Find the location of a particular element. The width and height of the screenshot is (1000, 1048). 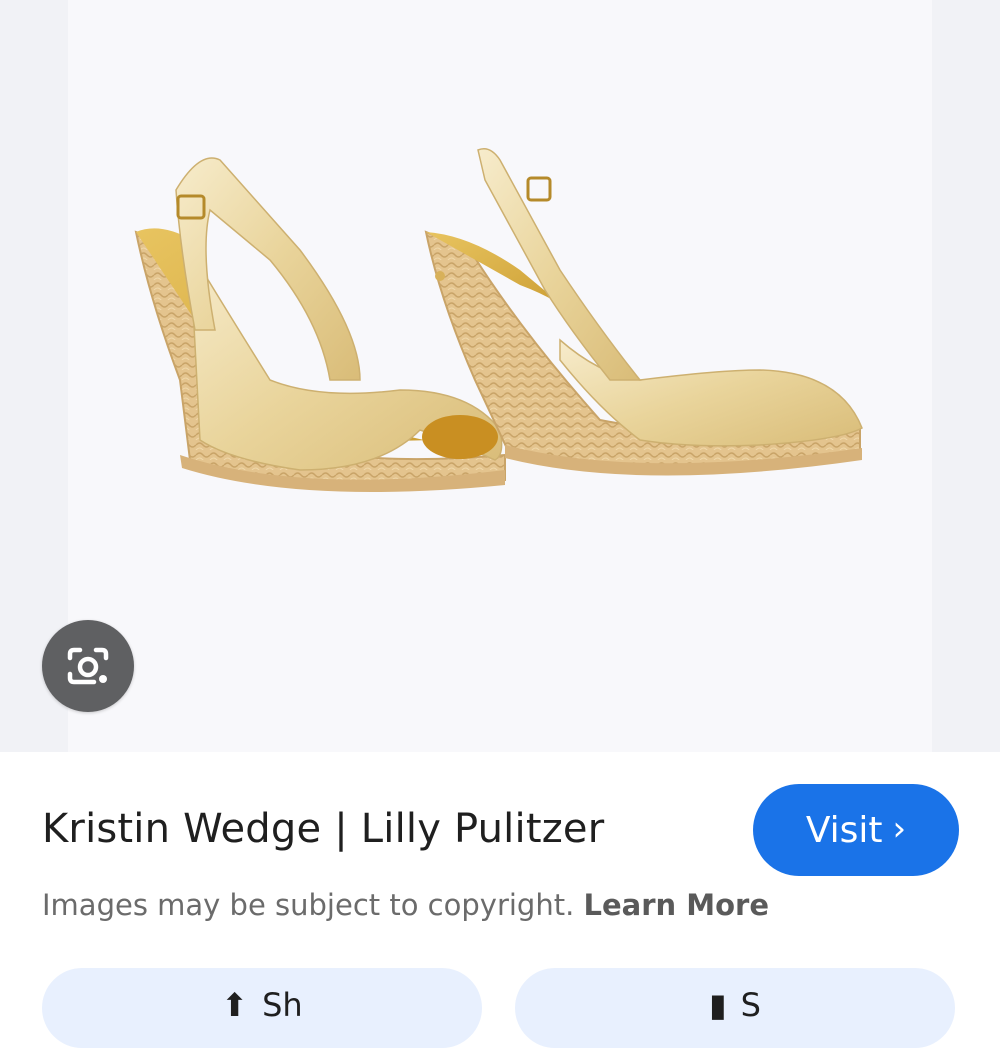

learn-more-link: Learn More is located at coordinates (677, 905).